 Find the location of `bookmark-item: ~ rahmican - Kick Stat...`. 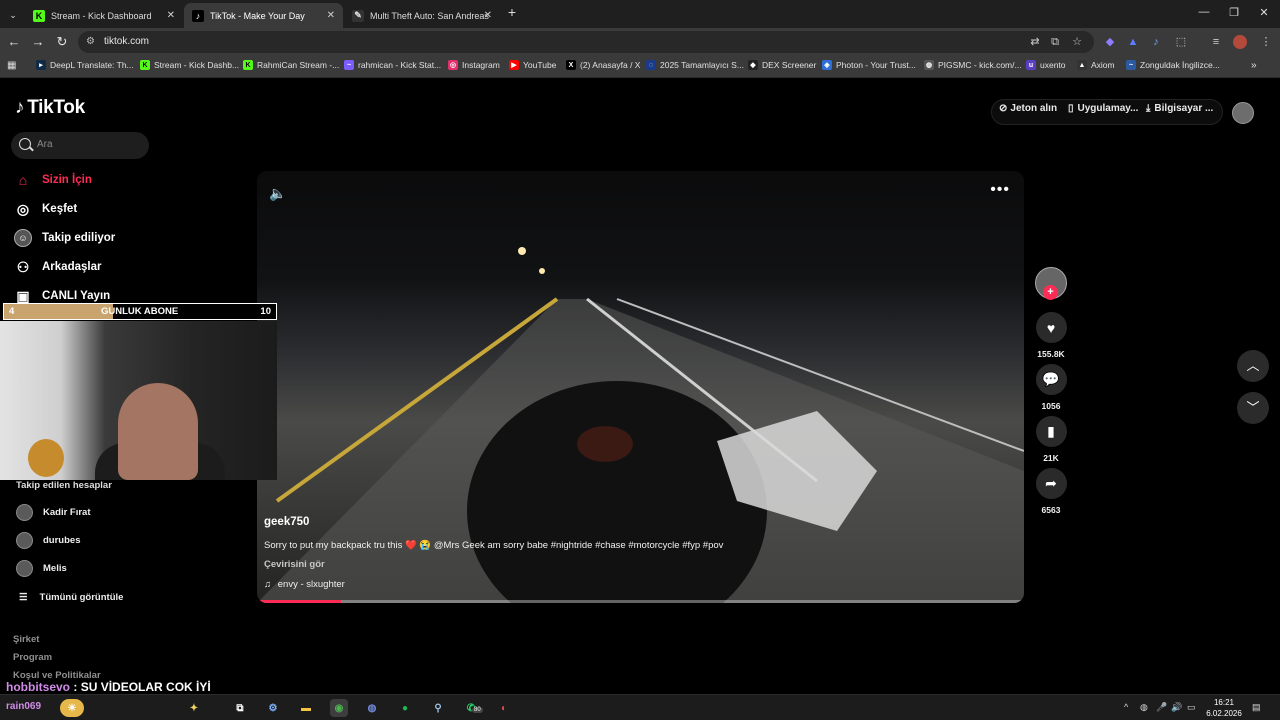

bookmark-item: ~ rahmican - Kick Stat... is located at coordinates (392, 65).